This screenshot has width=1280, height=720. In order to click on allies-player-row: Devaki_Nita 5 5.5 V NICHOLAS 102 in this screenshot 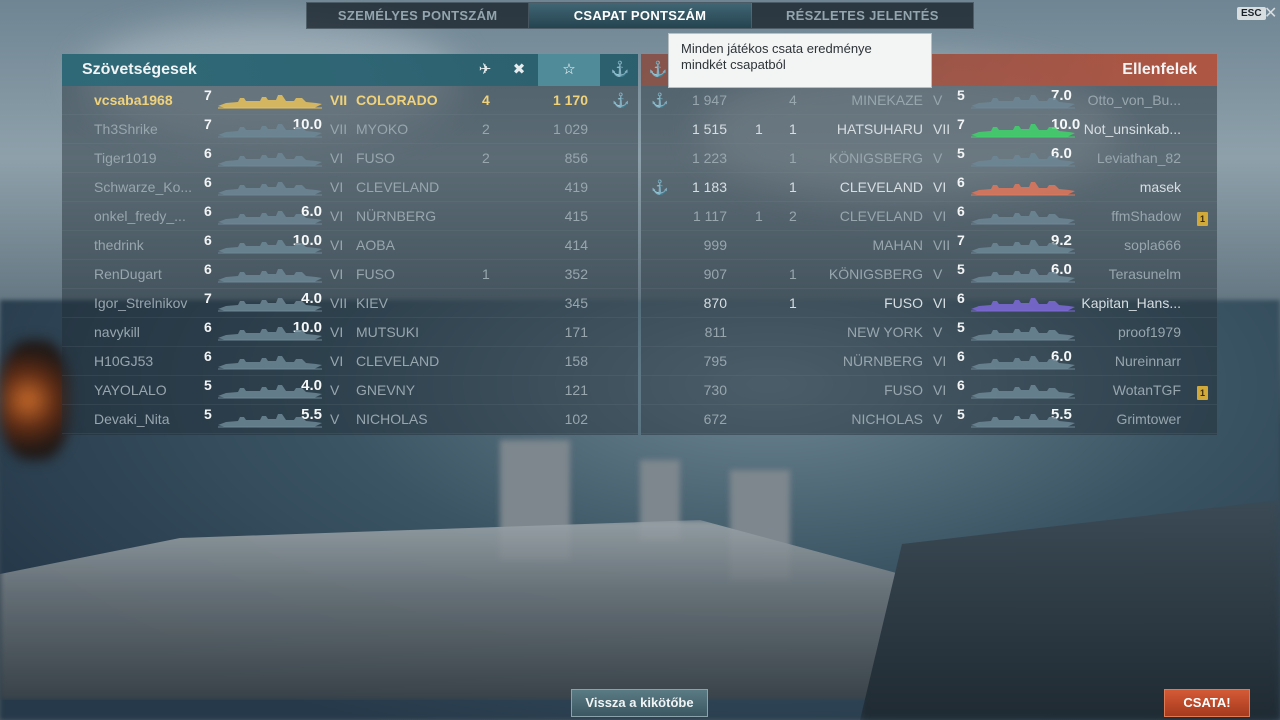, I will do `click(350, 419)`.